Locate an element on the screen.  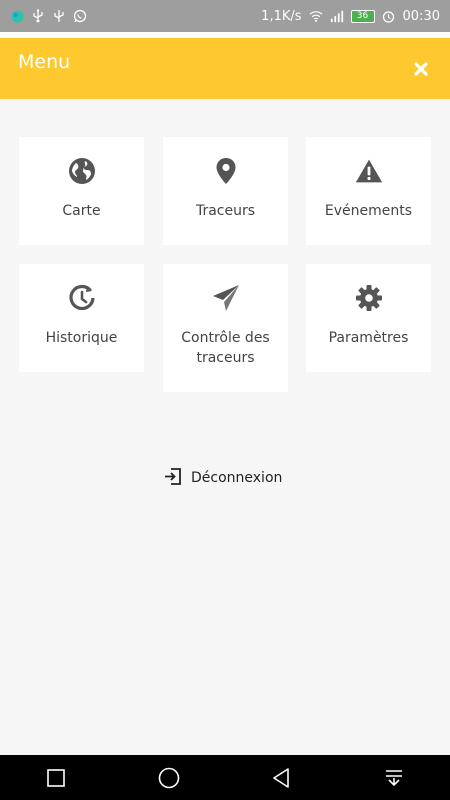
network-speed: 1,1K/s is located at coordinates (281, 16).